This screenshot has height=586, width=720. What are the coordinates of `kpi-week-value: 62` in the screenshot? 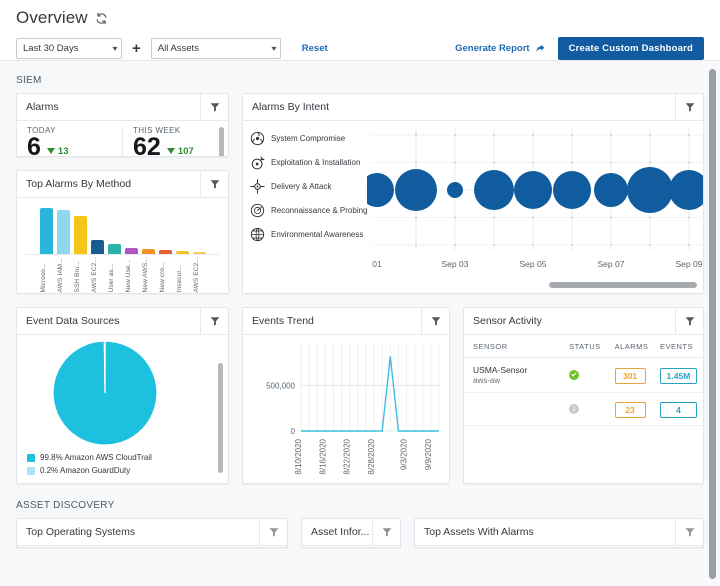 It's located at (147, 144).